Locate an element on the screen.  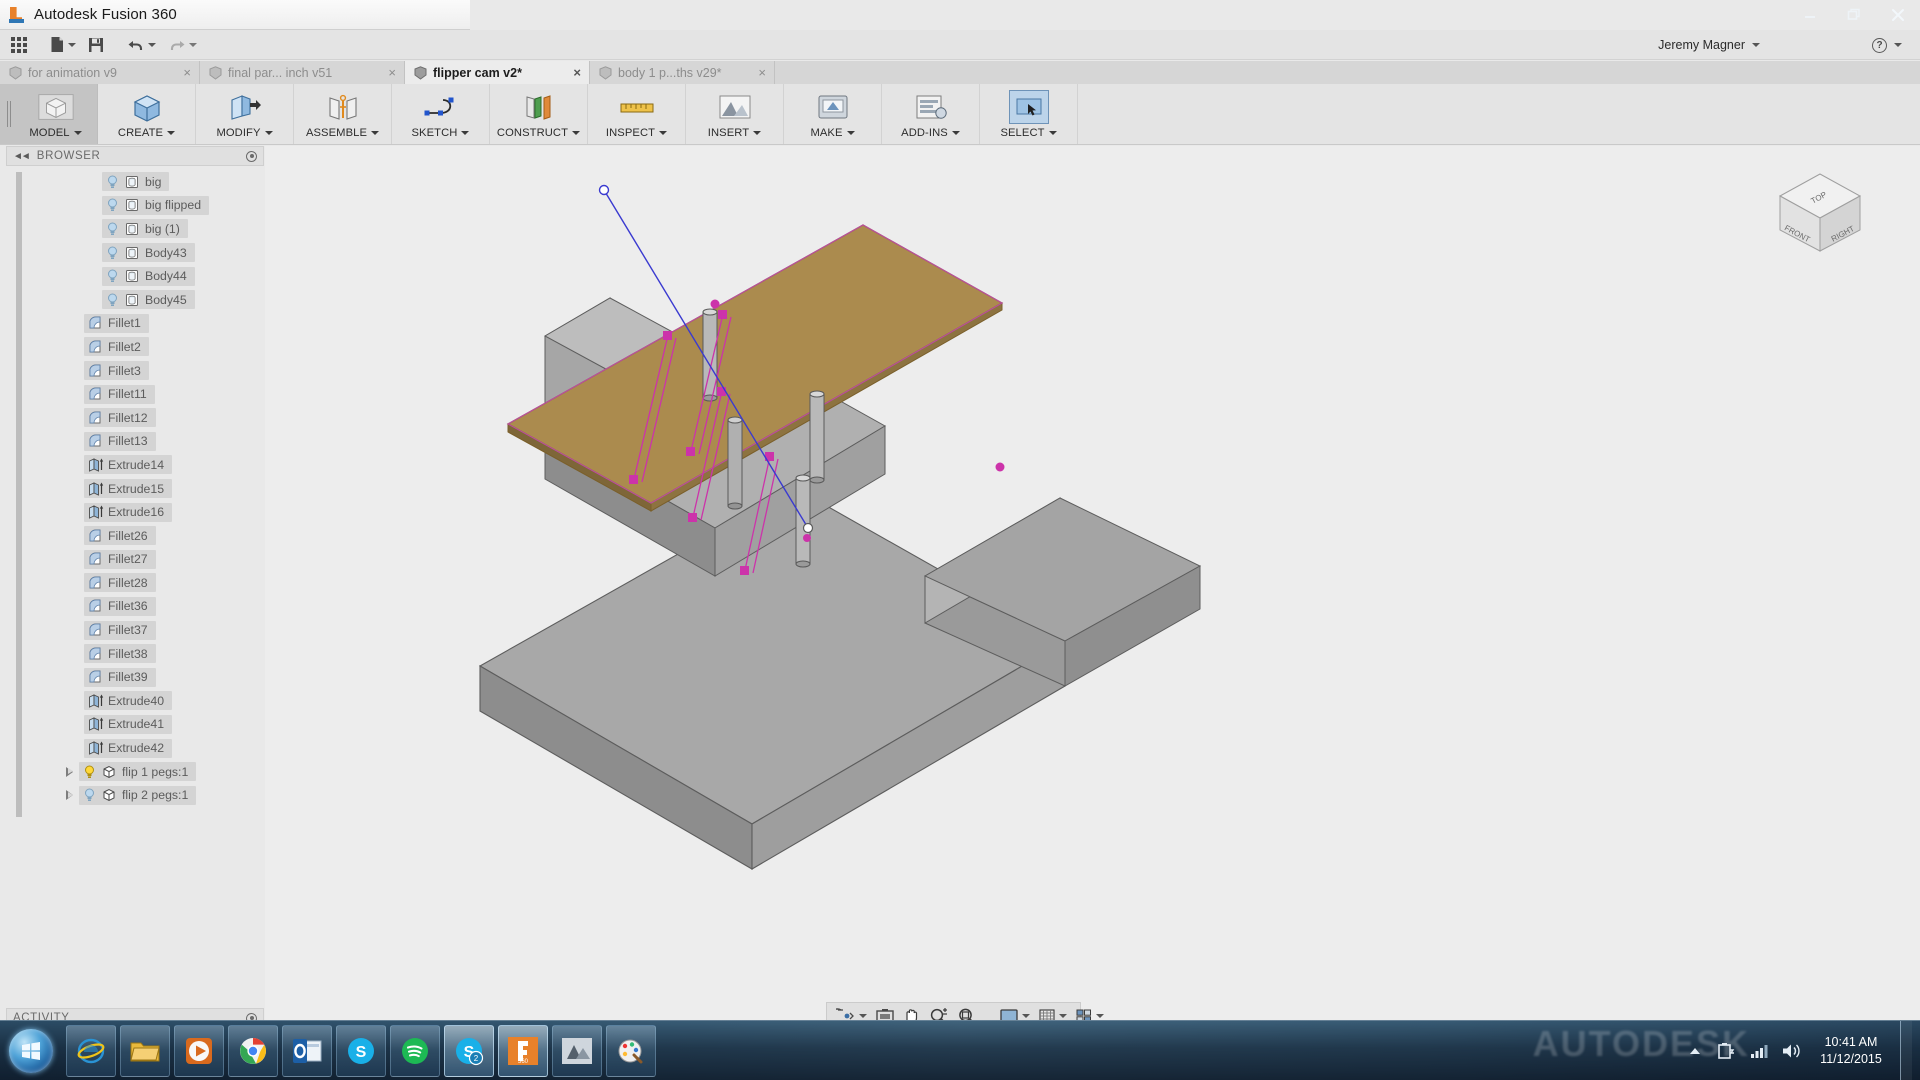
outlook-icon is located at coordinates (307, 1050).